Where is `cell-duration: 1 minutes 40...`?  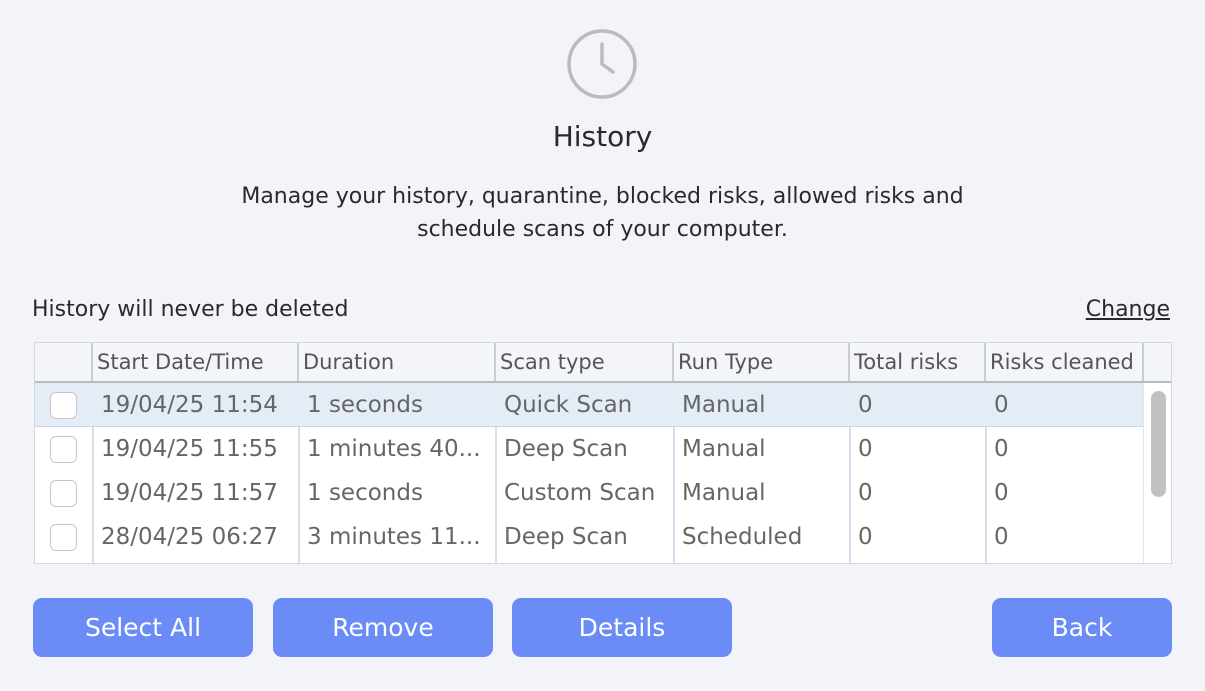 cell-duration: 1 minutes 40... is located at coordinates (394, 449).